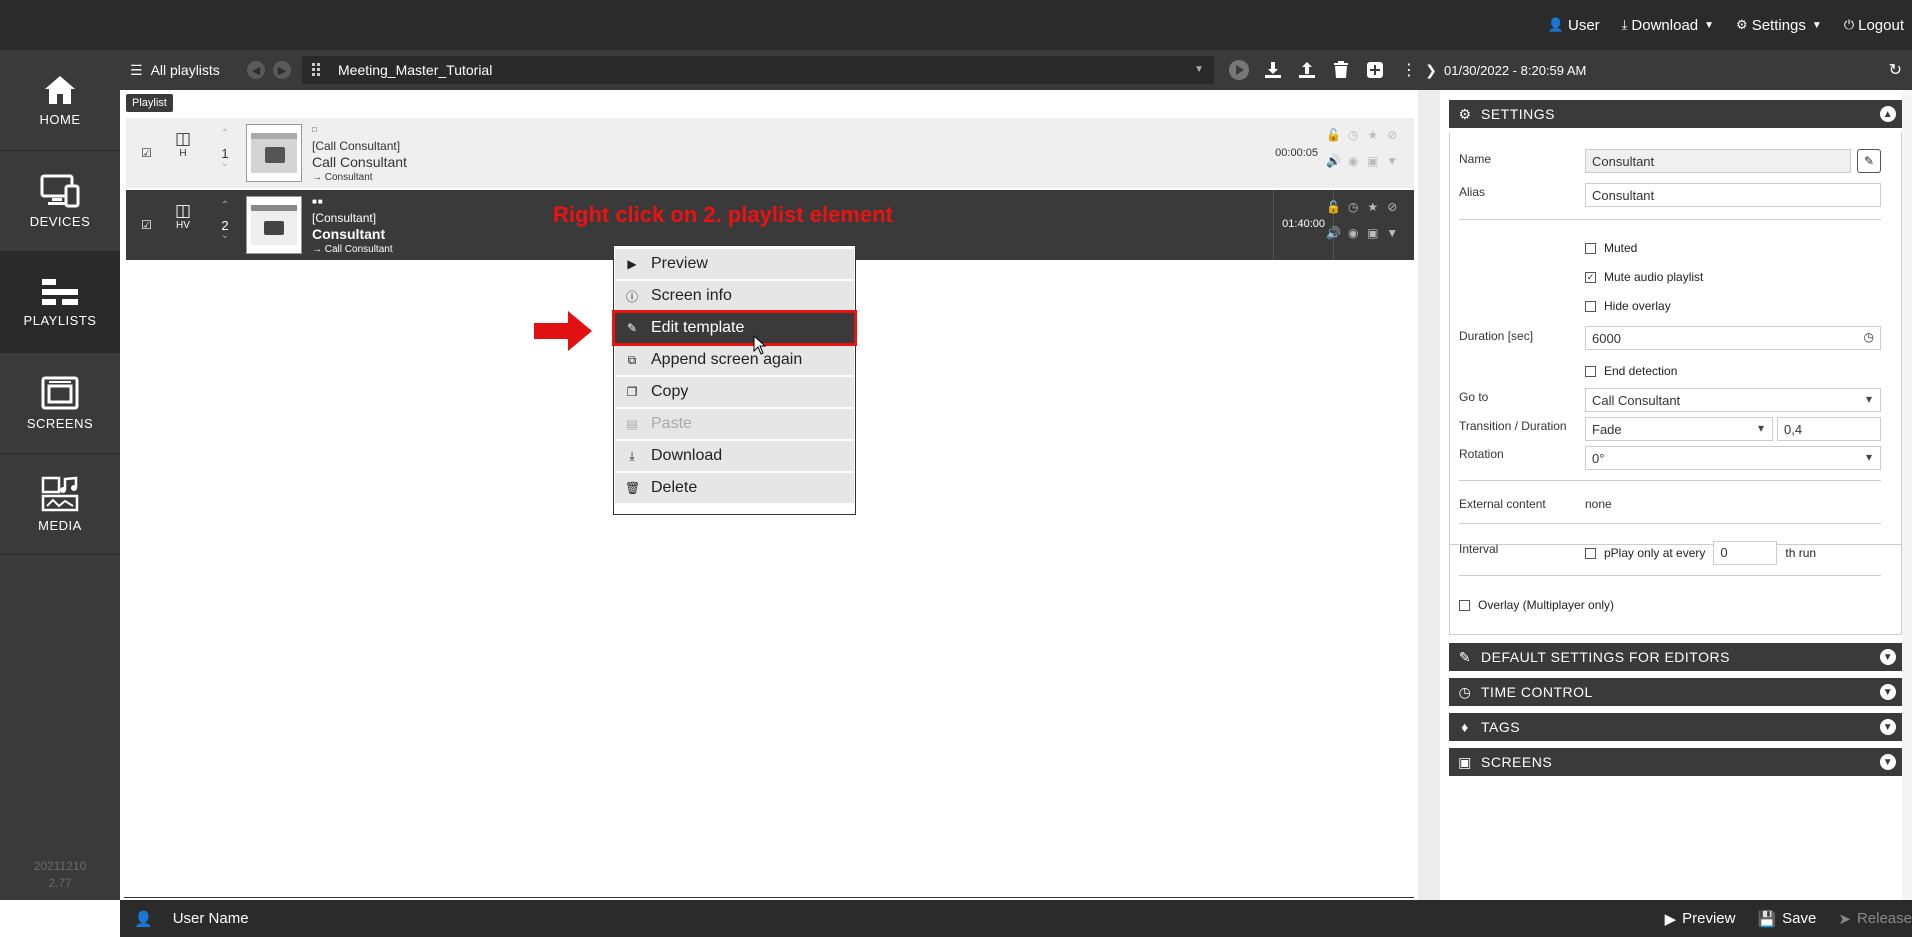  I want to click on section-time-control: ◷ TIME CONTROL ▼, so click(1675, 692).